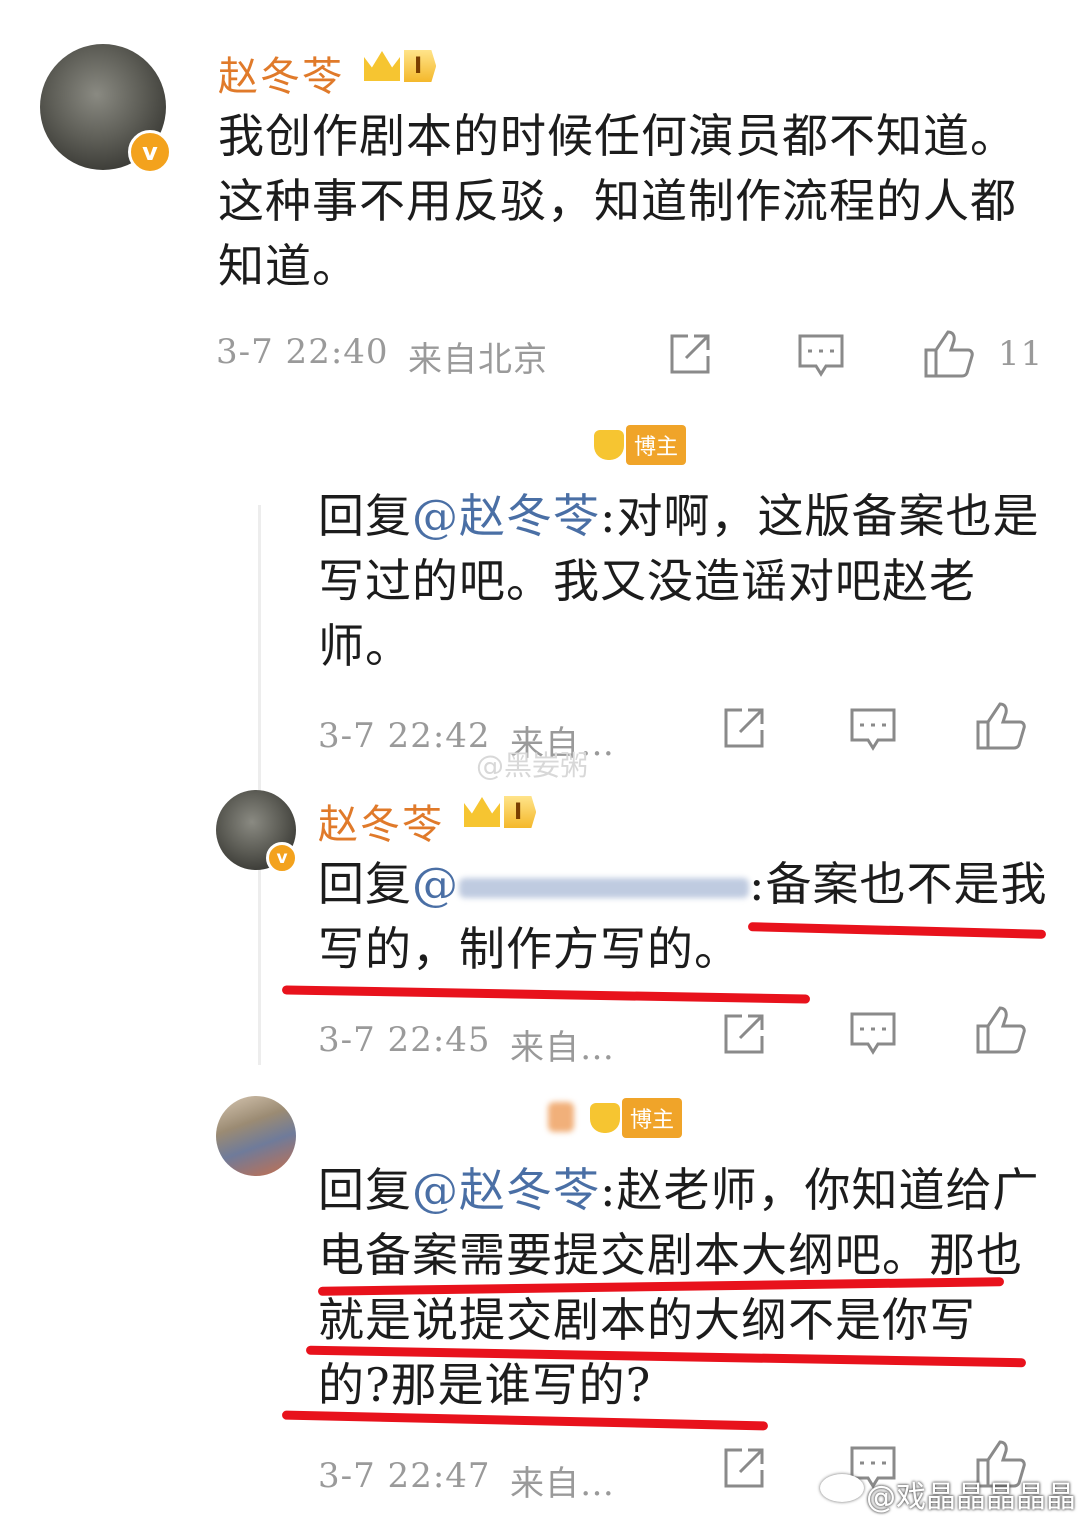  Describe the element at coordinates (546, 994) in the screenshot. I see `red-underline` at that location.